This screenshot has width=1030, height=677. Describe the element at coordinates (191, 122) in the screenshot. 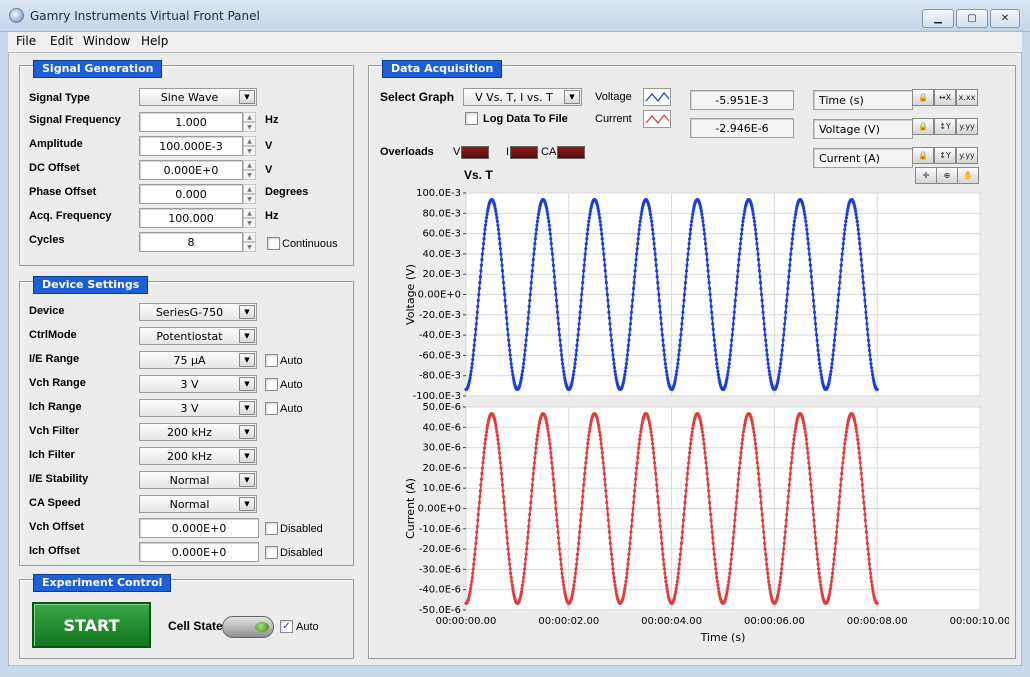

I see `signal-frequency-input: 1.000` at that location.